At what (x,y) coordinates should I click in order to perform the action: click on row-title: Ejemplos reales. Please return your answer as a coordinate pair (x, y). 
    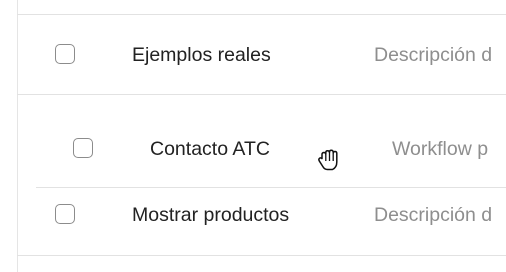
    Looking at the image, I should click on (201, 55).